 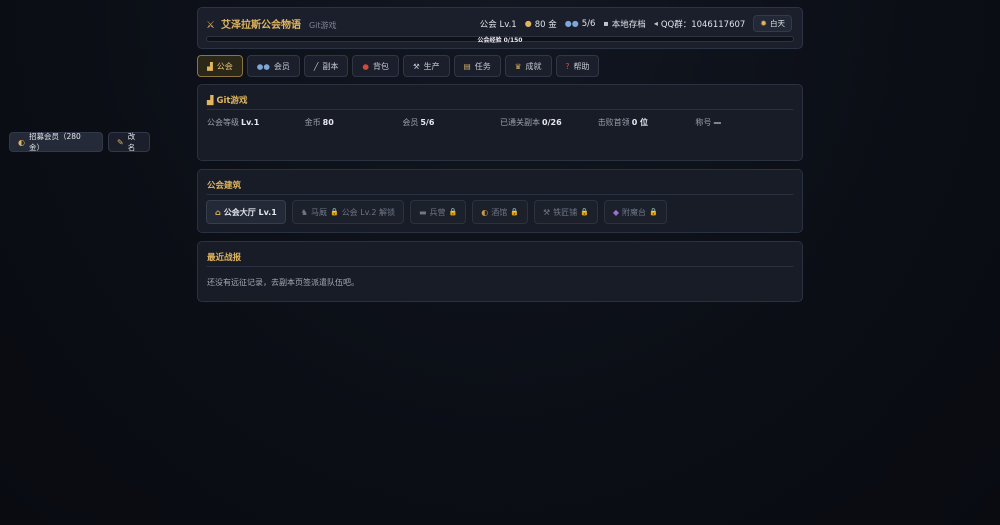 I want to click on day-toggle-label: 白天, so click(x=777, y=23).